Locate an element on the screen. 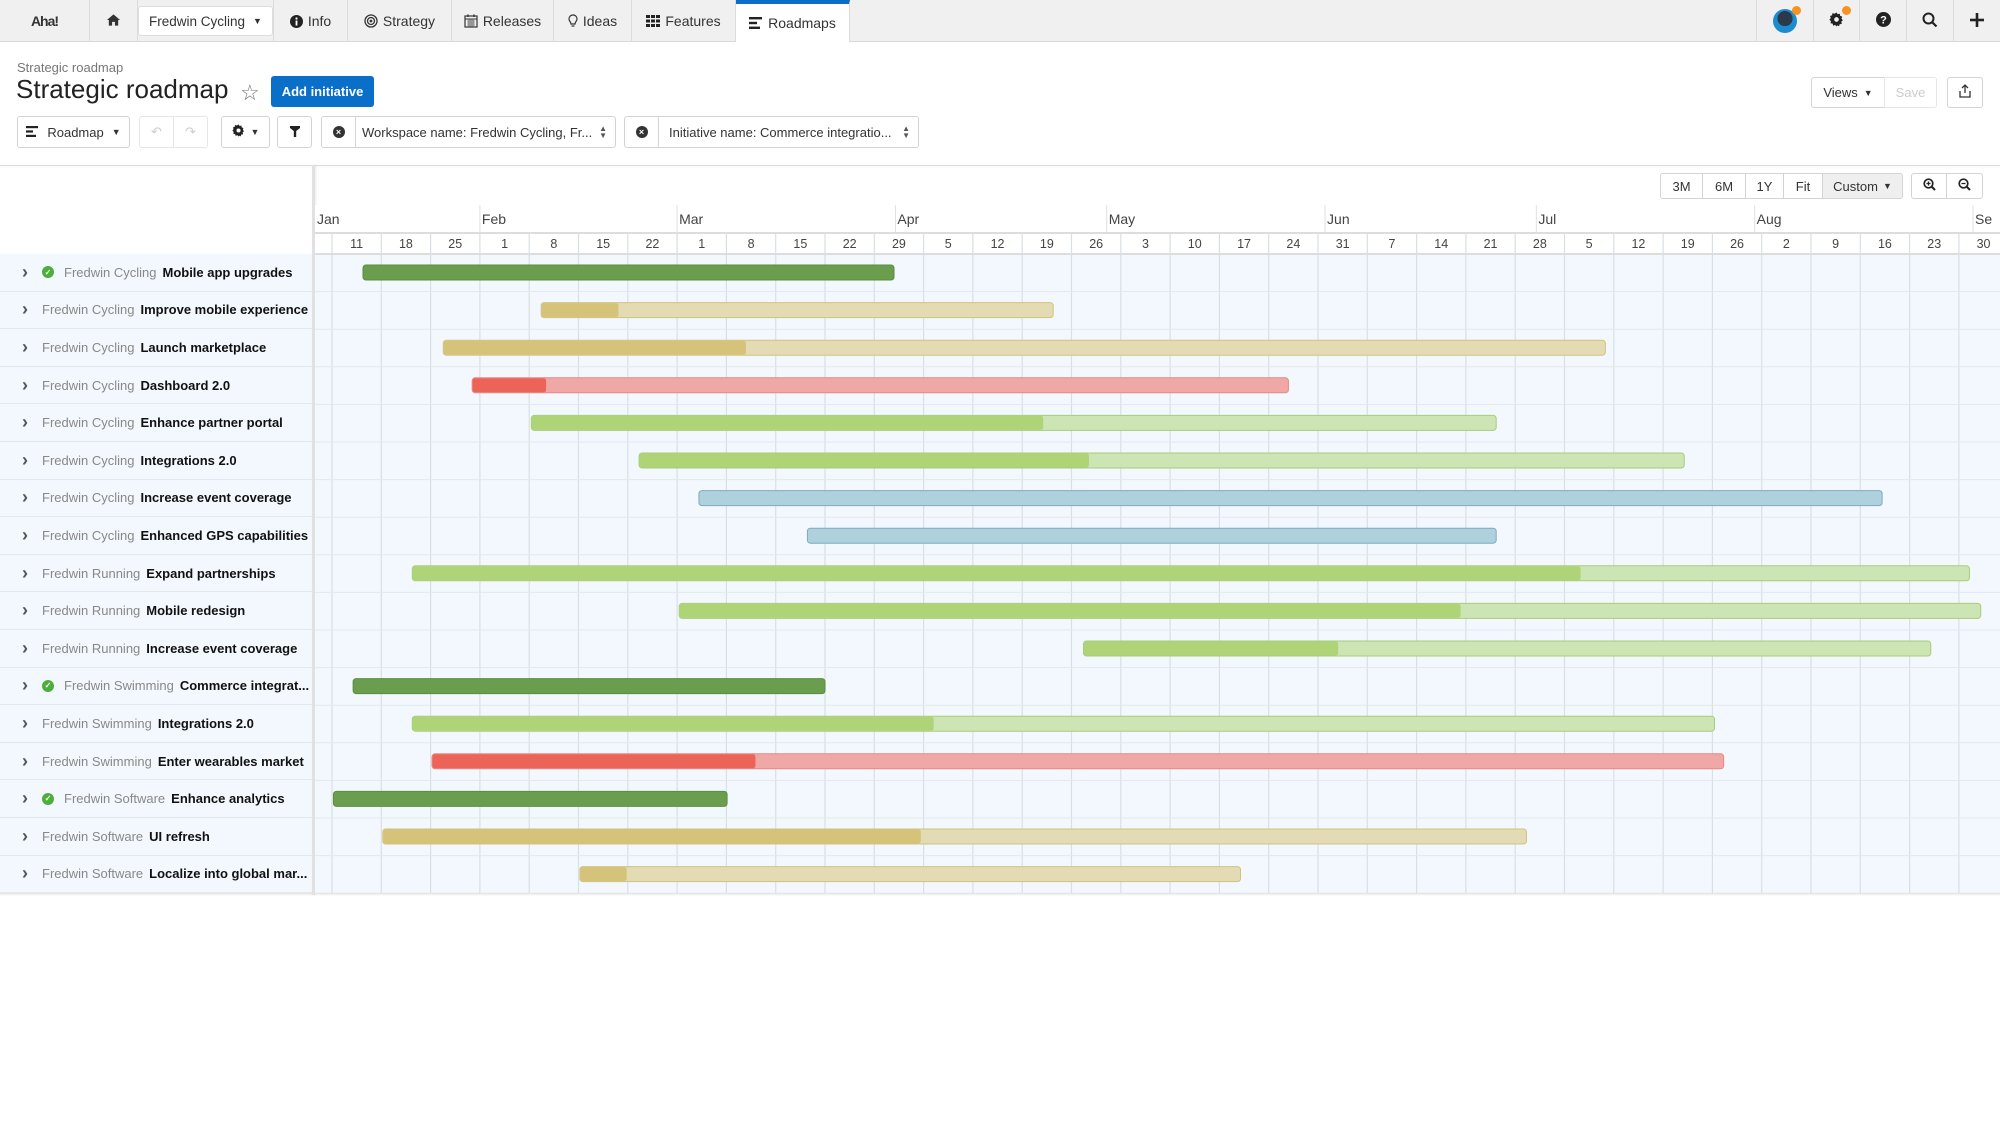 The height and width of the screenshot is (1125, 2000). views-label: Views is located at coordinates (1840, 92).